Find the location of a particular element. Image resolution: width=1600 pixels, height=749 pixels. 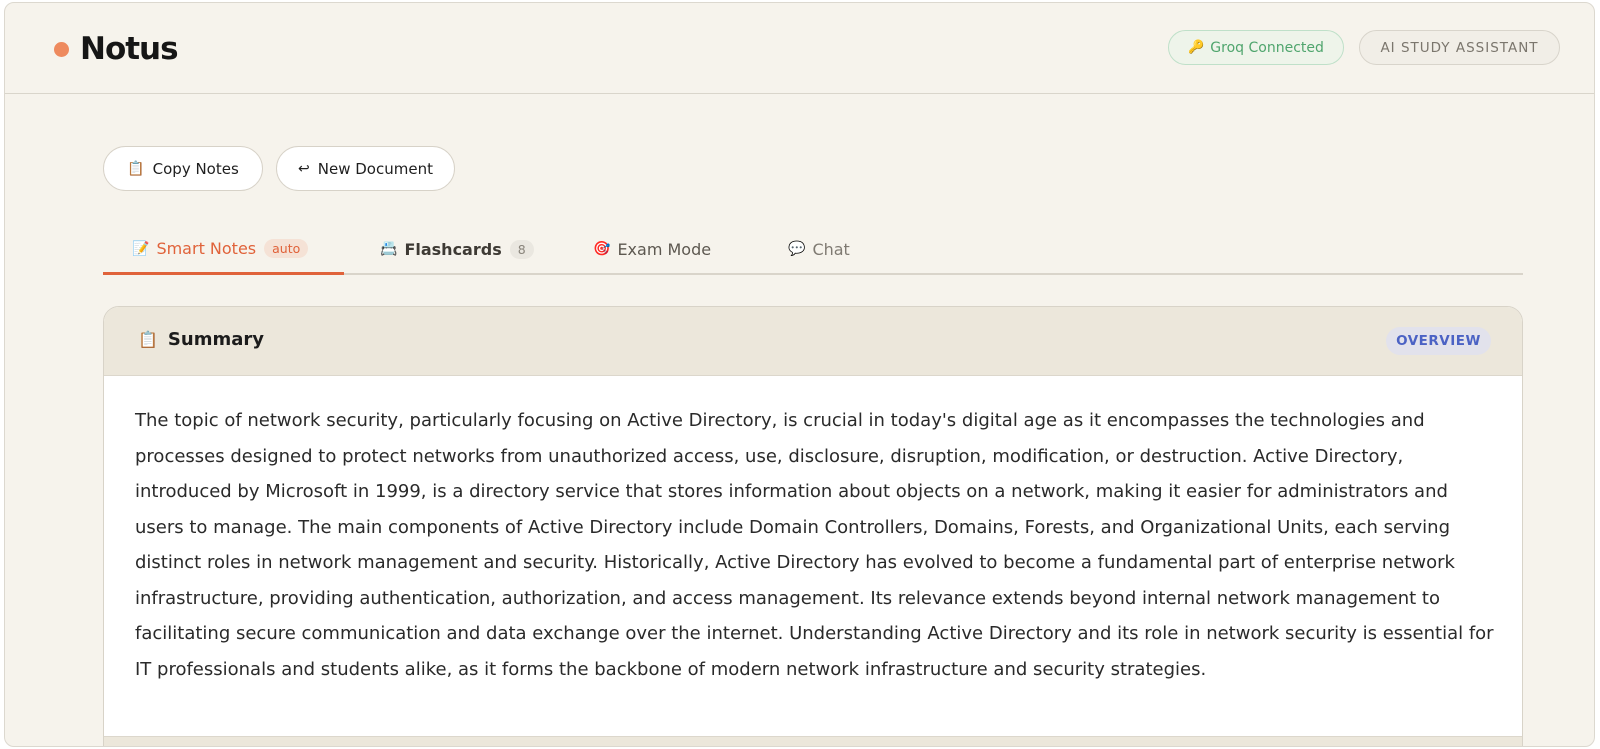

return-arrow-icon: ↩ is located at coordinates (304, 168).